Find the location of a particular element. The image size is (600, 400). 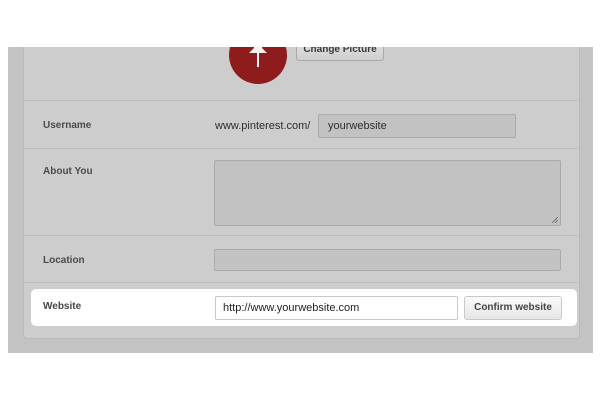

about-you-textarea is located at coordinates (387, 193).